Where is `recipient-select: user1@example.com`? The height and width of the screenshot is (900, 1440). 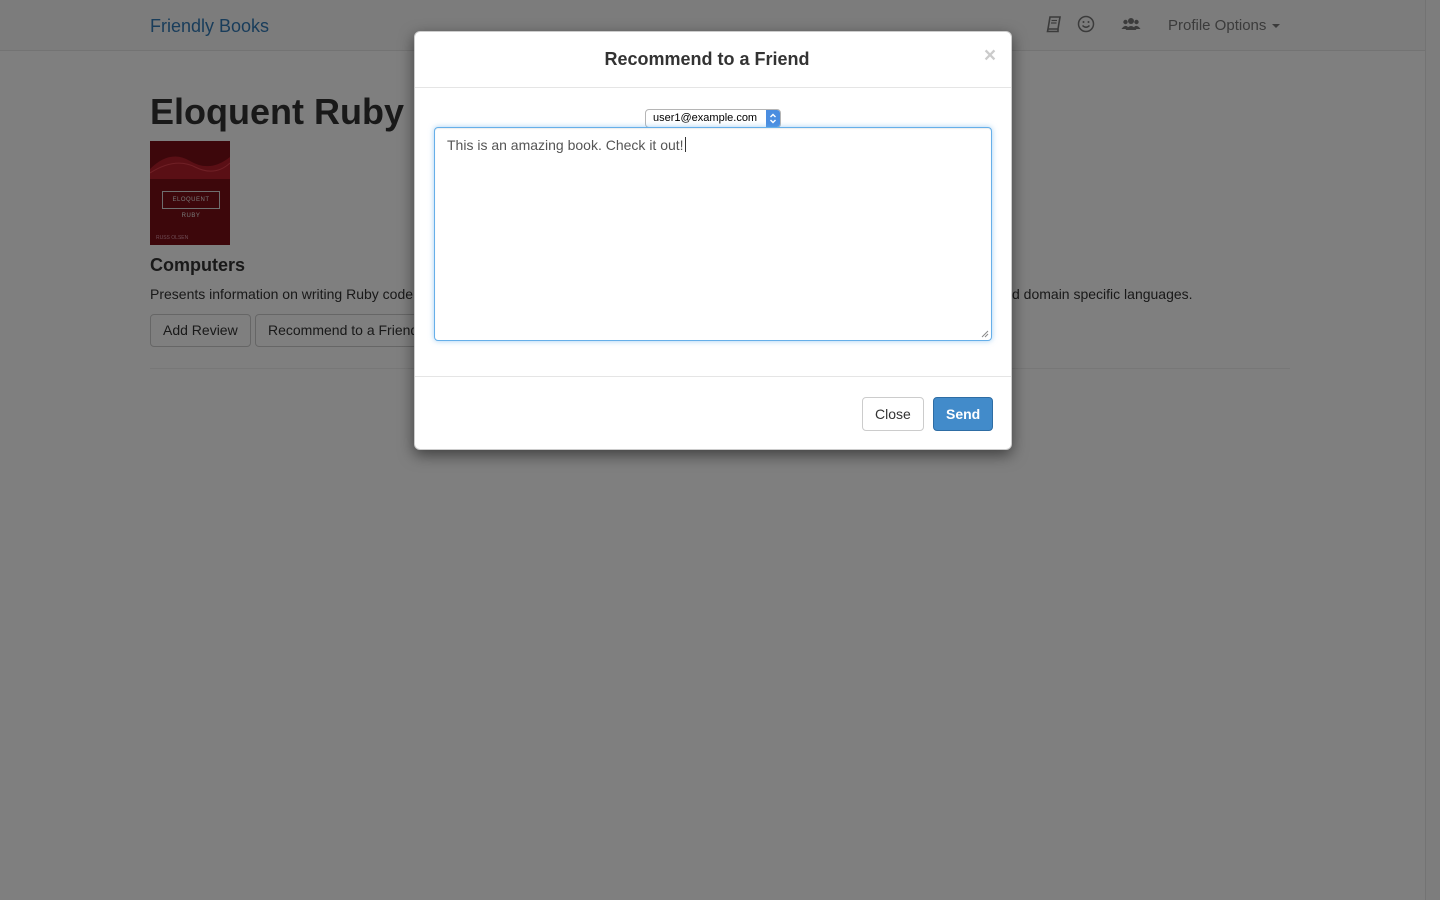
recipient-select: user1@example.com is located at coordinates (713, 118).